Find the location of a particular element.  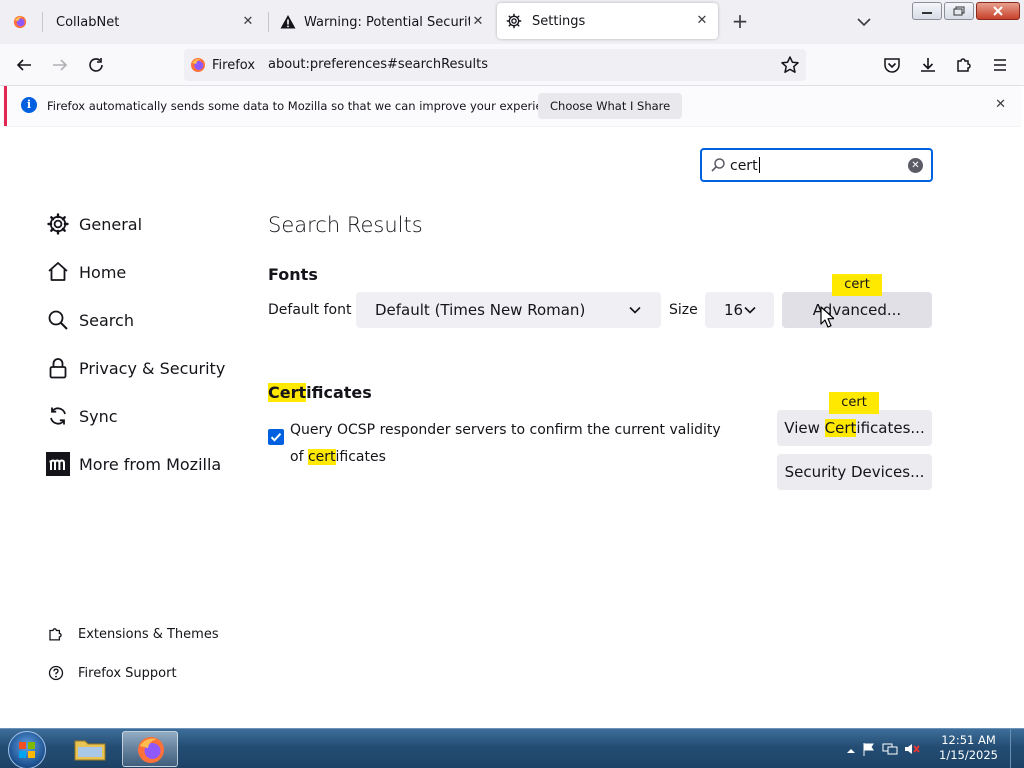

pocket-button is located at coordinates (892, 65).